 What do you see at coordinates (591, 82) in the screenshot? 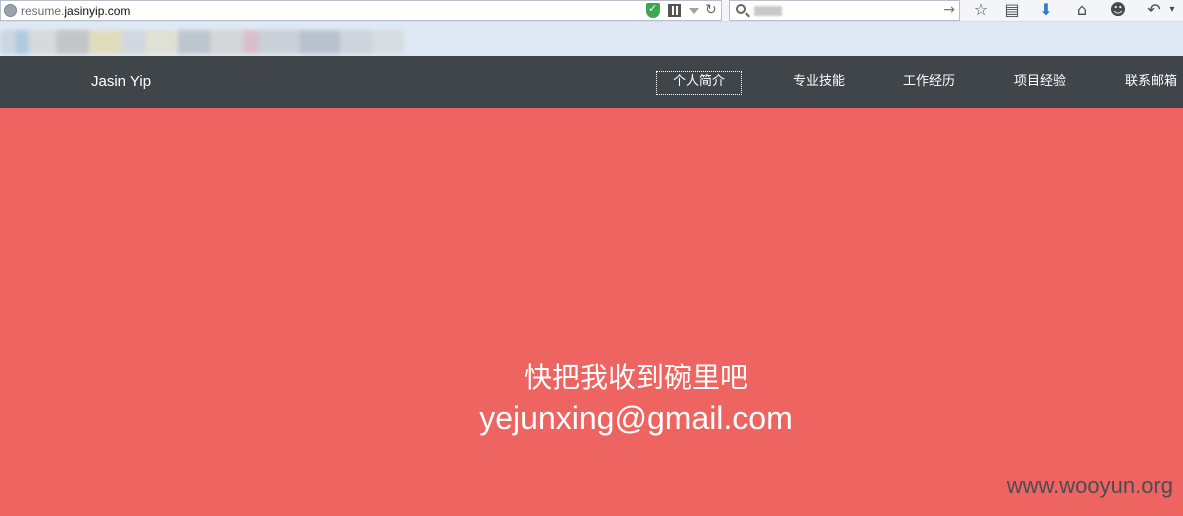
I see `site-navbar: Jasin Yip 个人简介 专业技能 工作经历 项目经验 联系邮箱` at bounding box center [591, 82].